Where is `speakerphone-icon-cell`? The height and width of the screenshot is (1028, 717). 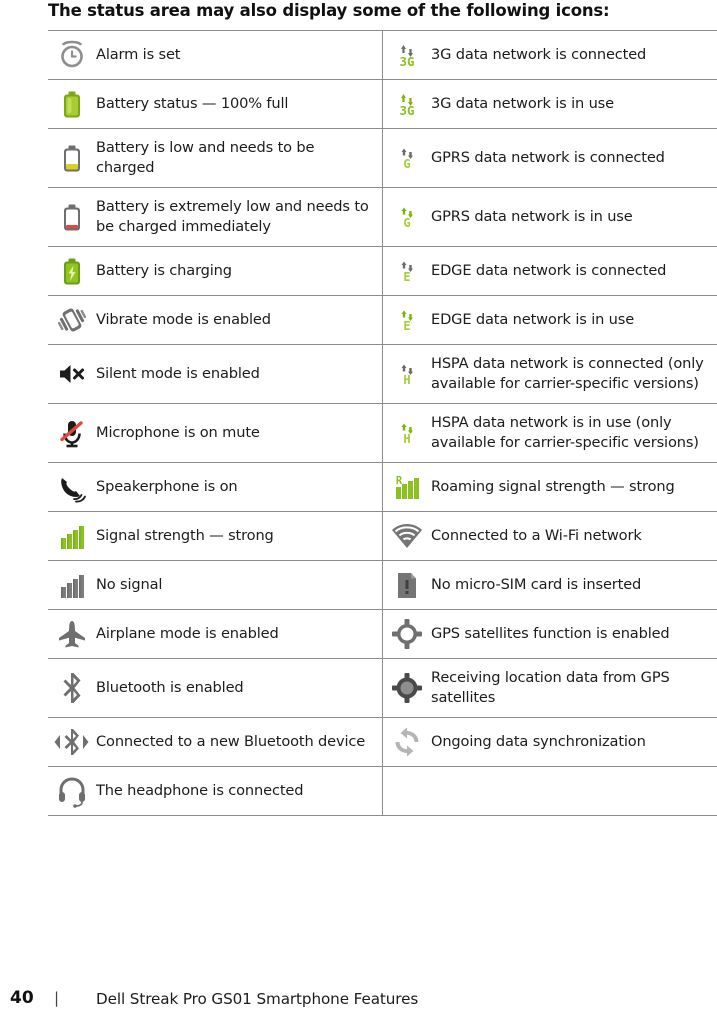
speakerphone-icon-cell is located at coordinates (72, 487).